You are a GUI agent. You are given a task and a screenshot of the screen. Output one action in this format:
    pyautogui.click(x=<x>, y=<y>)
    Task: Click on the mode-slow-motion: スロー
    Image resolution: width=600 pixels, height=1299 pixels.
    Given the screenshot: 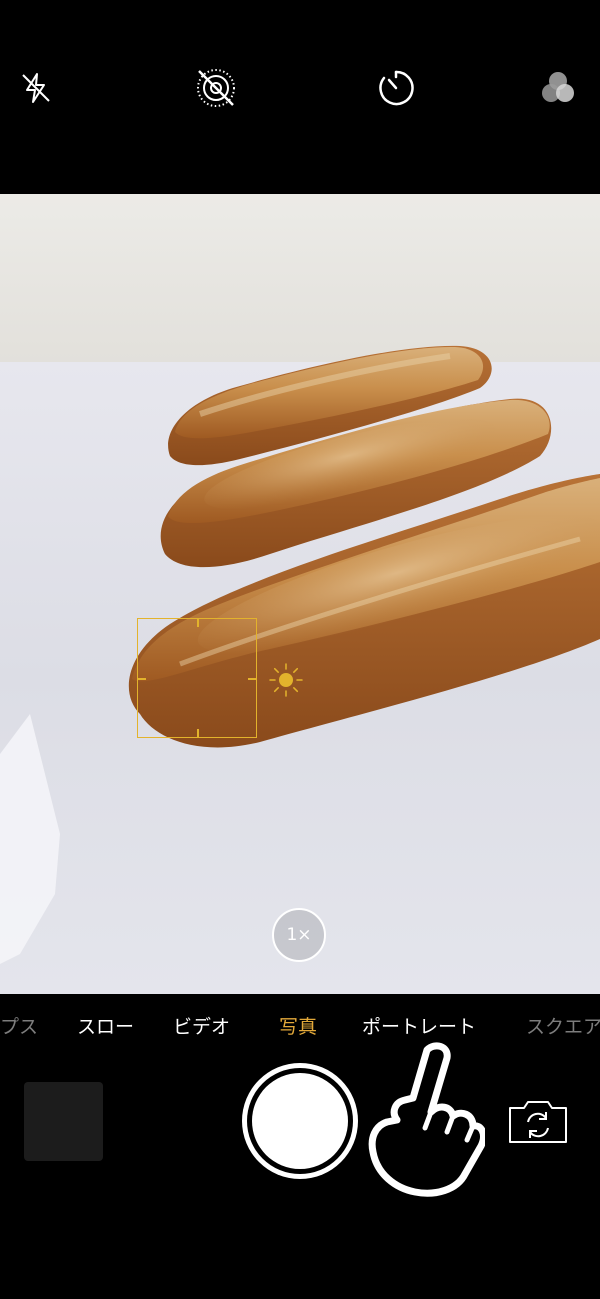 What is the action you would take?
    pyautogui.click(x=105, y=1025)
    